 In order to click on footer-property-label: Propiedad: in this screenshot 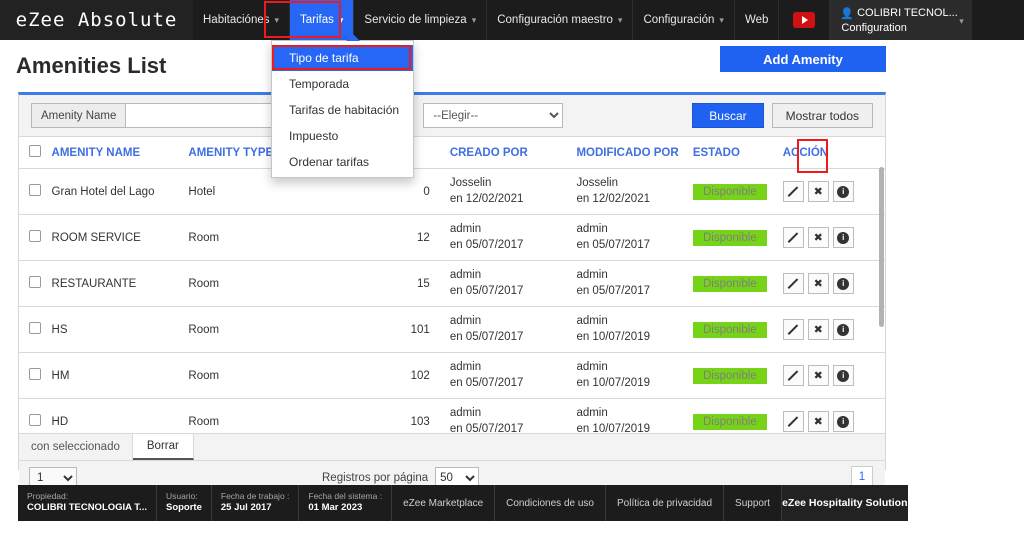, I will do `click(48, 496)`.